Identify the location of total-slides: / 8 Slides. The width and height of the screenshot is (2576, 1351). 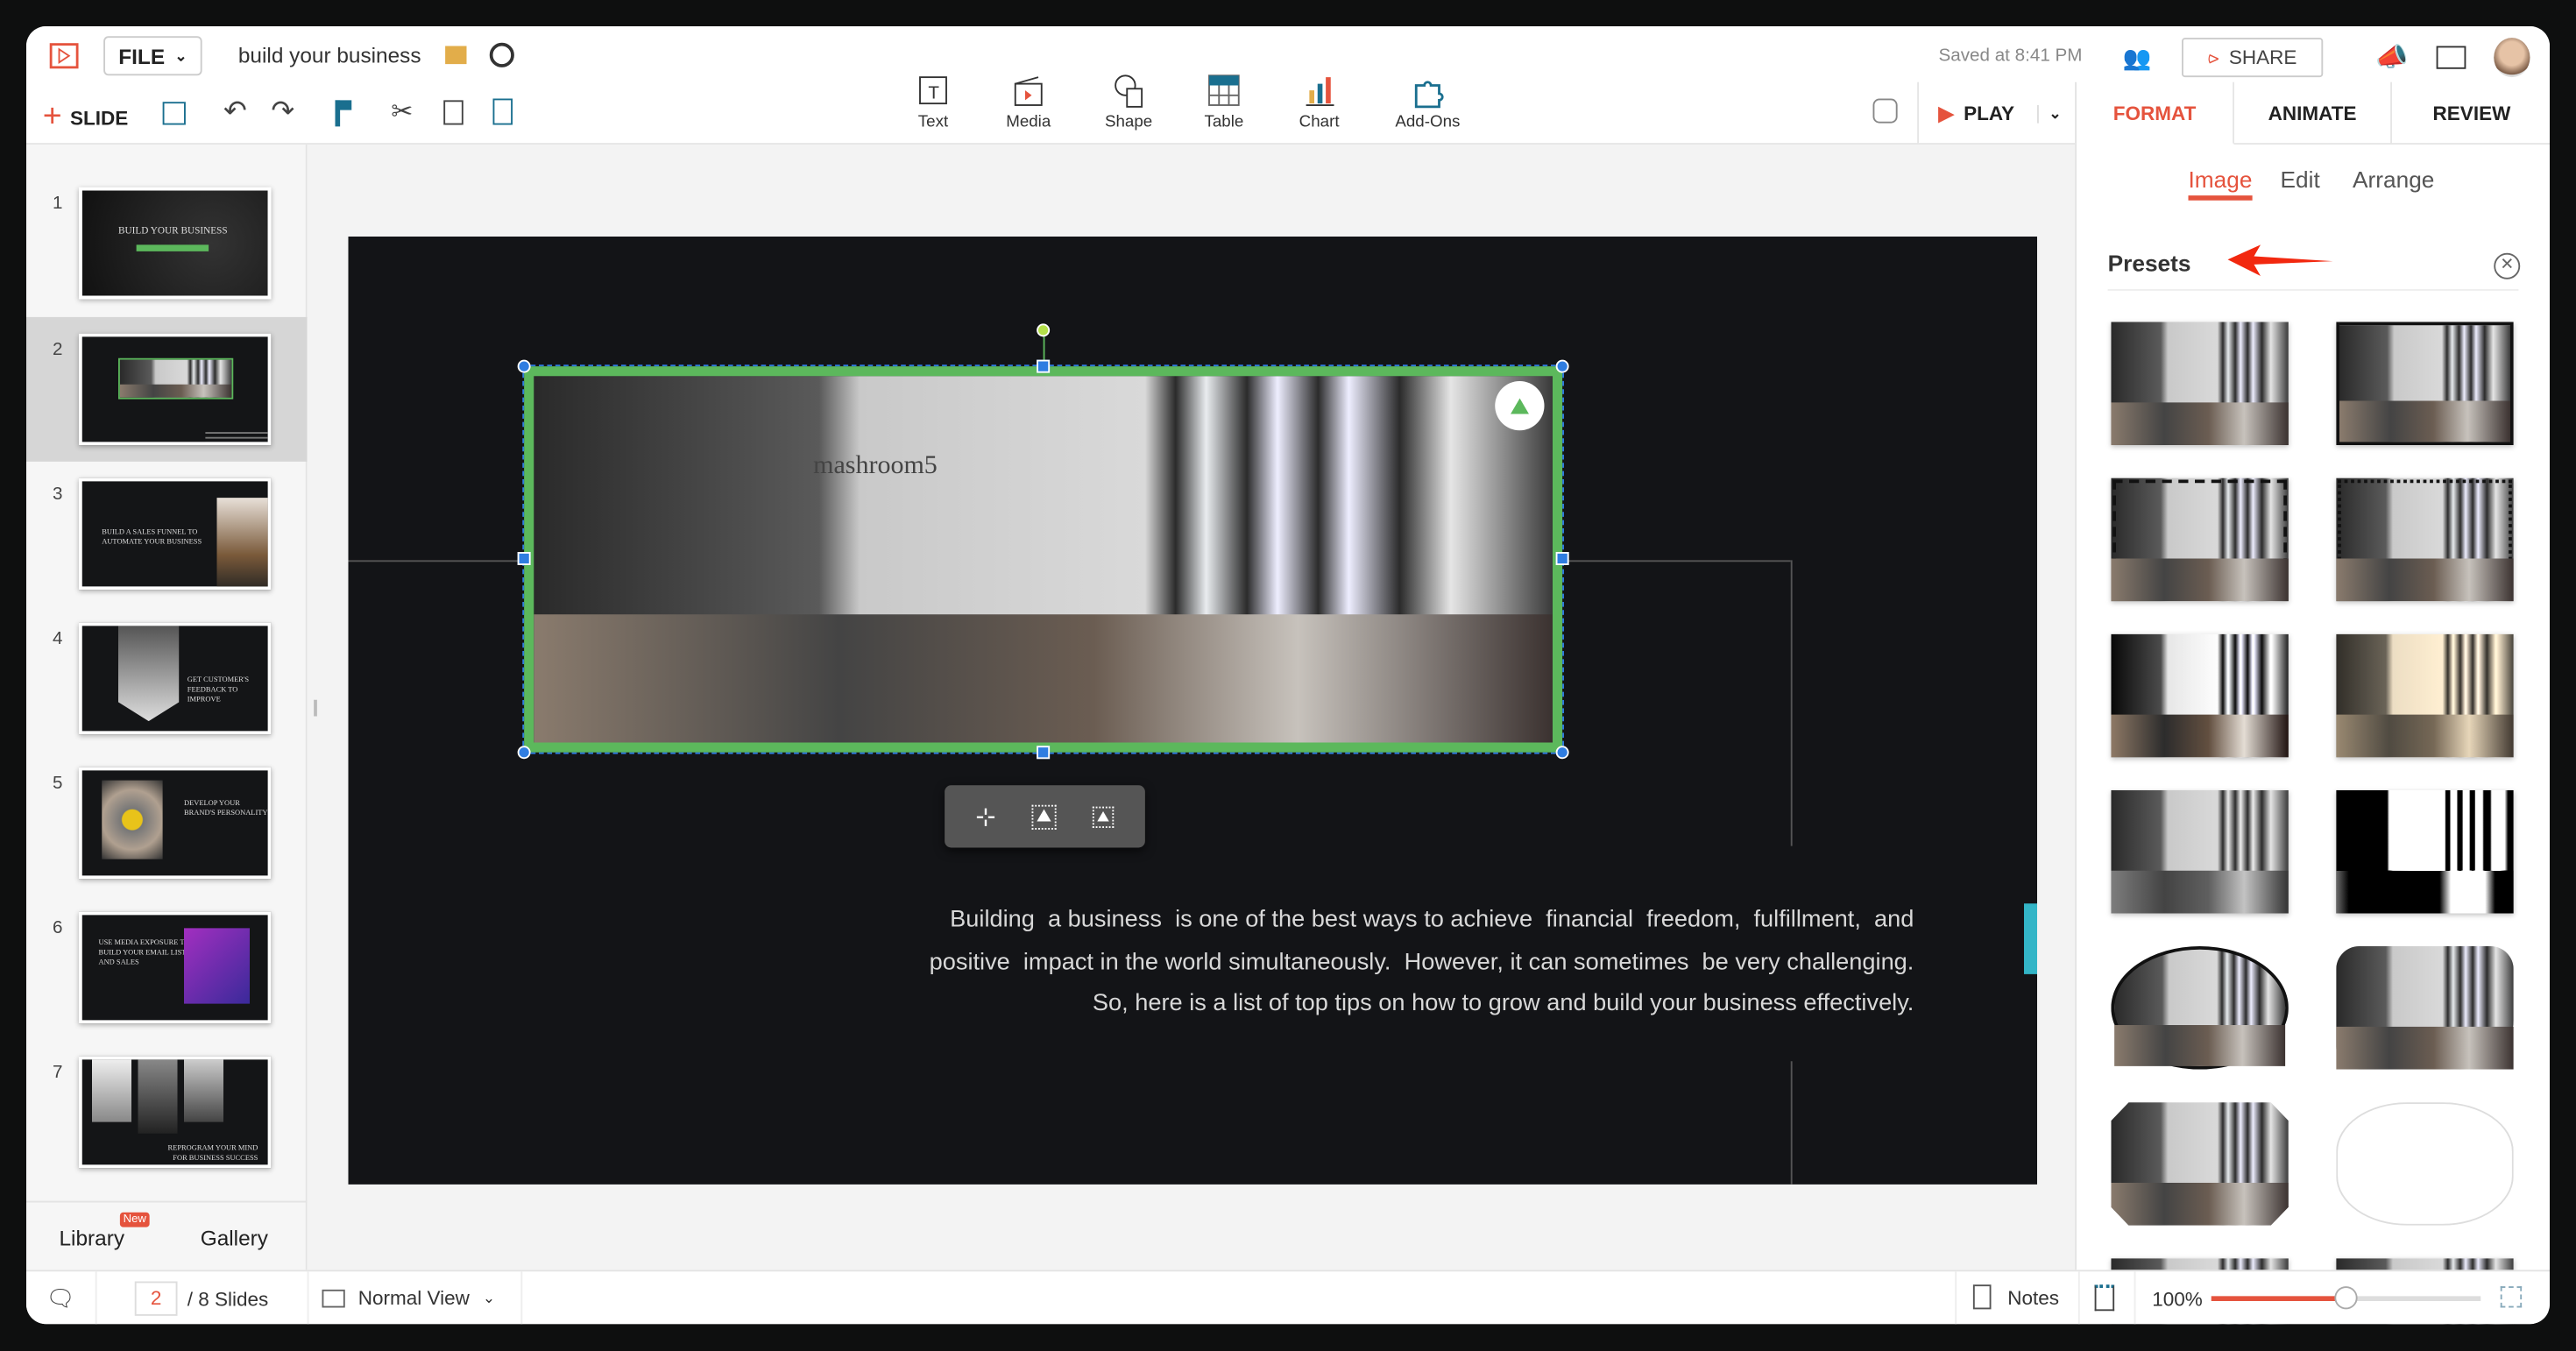
(228, 1300).